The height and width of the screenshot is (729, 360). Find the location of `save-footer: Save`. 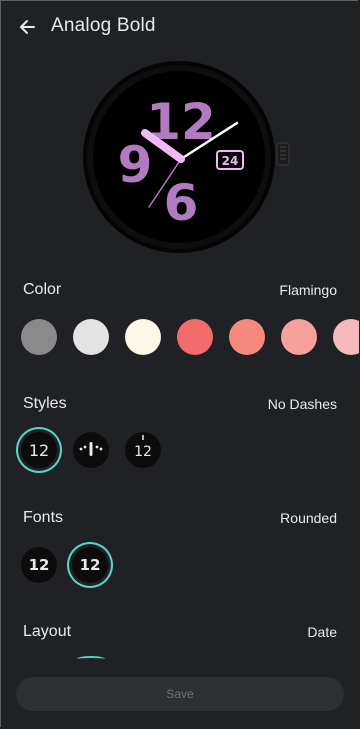

save-footer: Save is located at coordinates (180, 692).